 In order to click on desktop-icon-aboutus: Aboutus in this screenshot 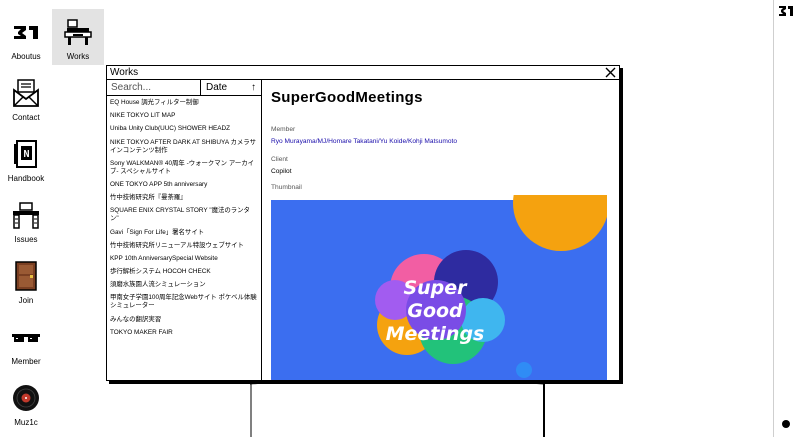, I will do `click(26, 37)`.